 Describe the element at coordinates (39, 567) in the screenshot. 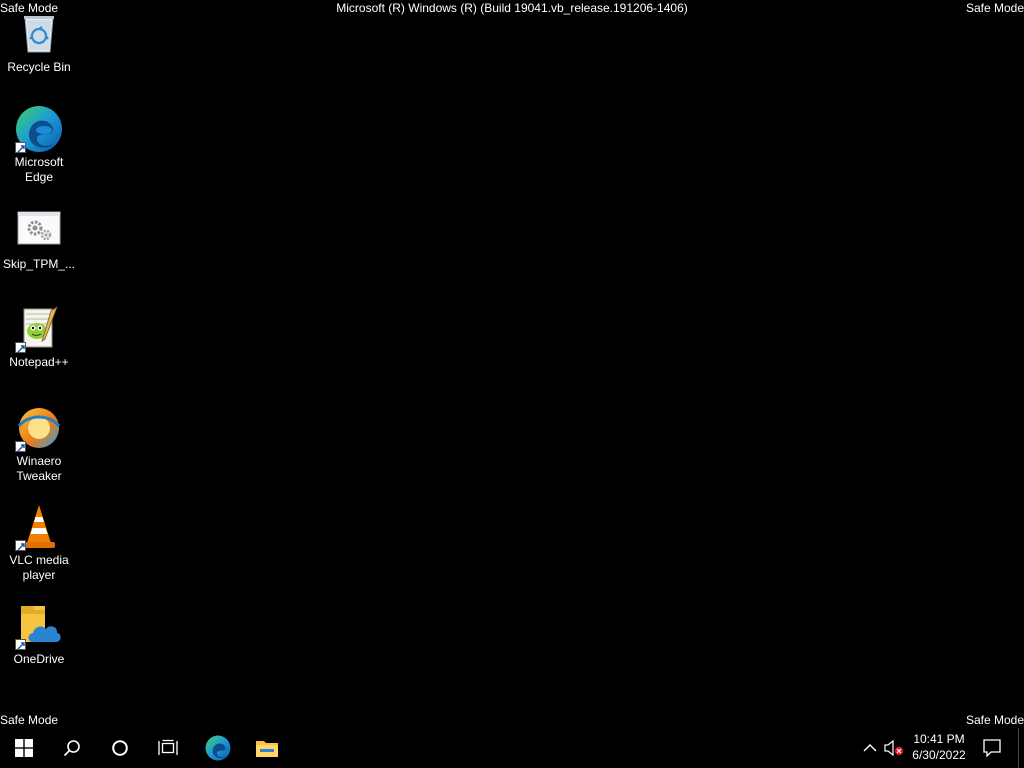

I see `desktop-icon-label: VLC media player` at that location.